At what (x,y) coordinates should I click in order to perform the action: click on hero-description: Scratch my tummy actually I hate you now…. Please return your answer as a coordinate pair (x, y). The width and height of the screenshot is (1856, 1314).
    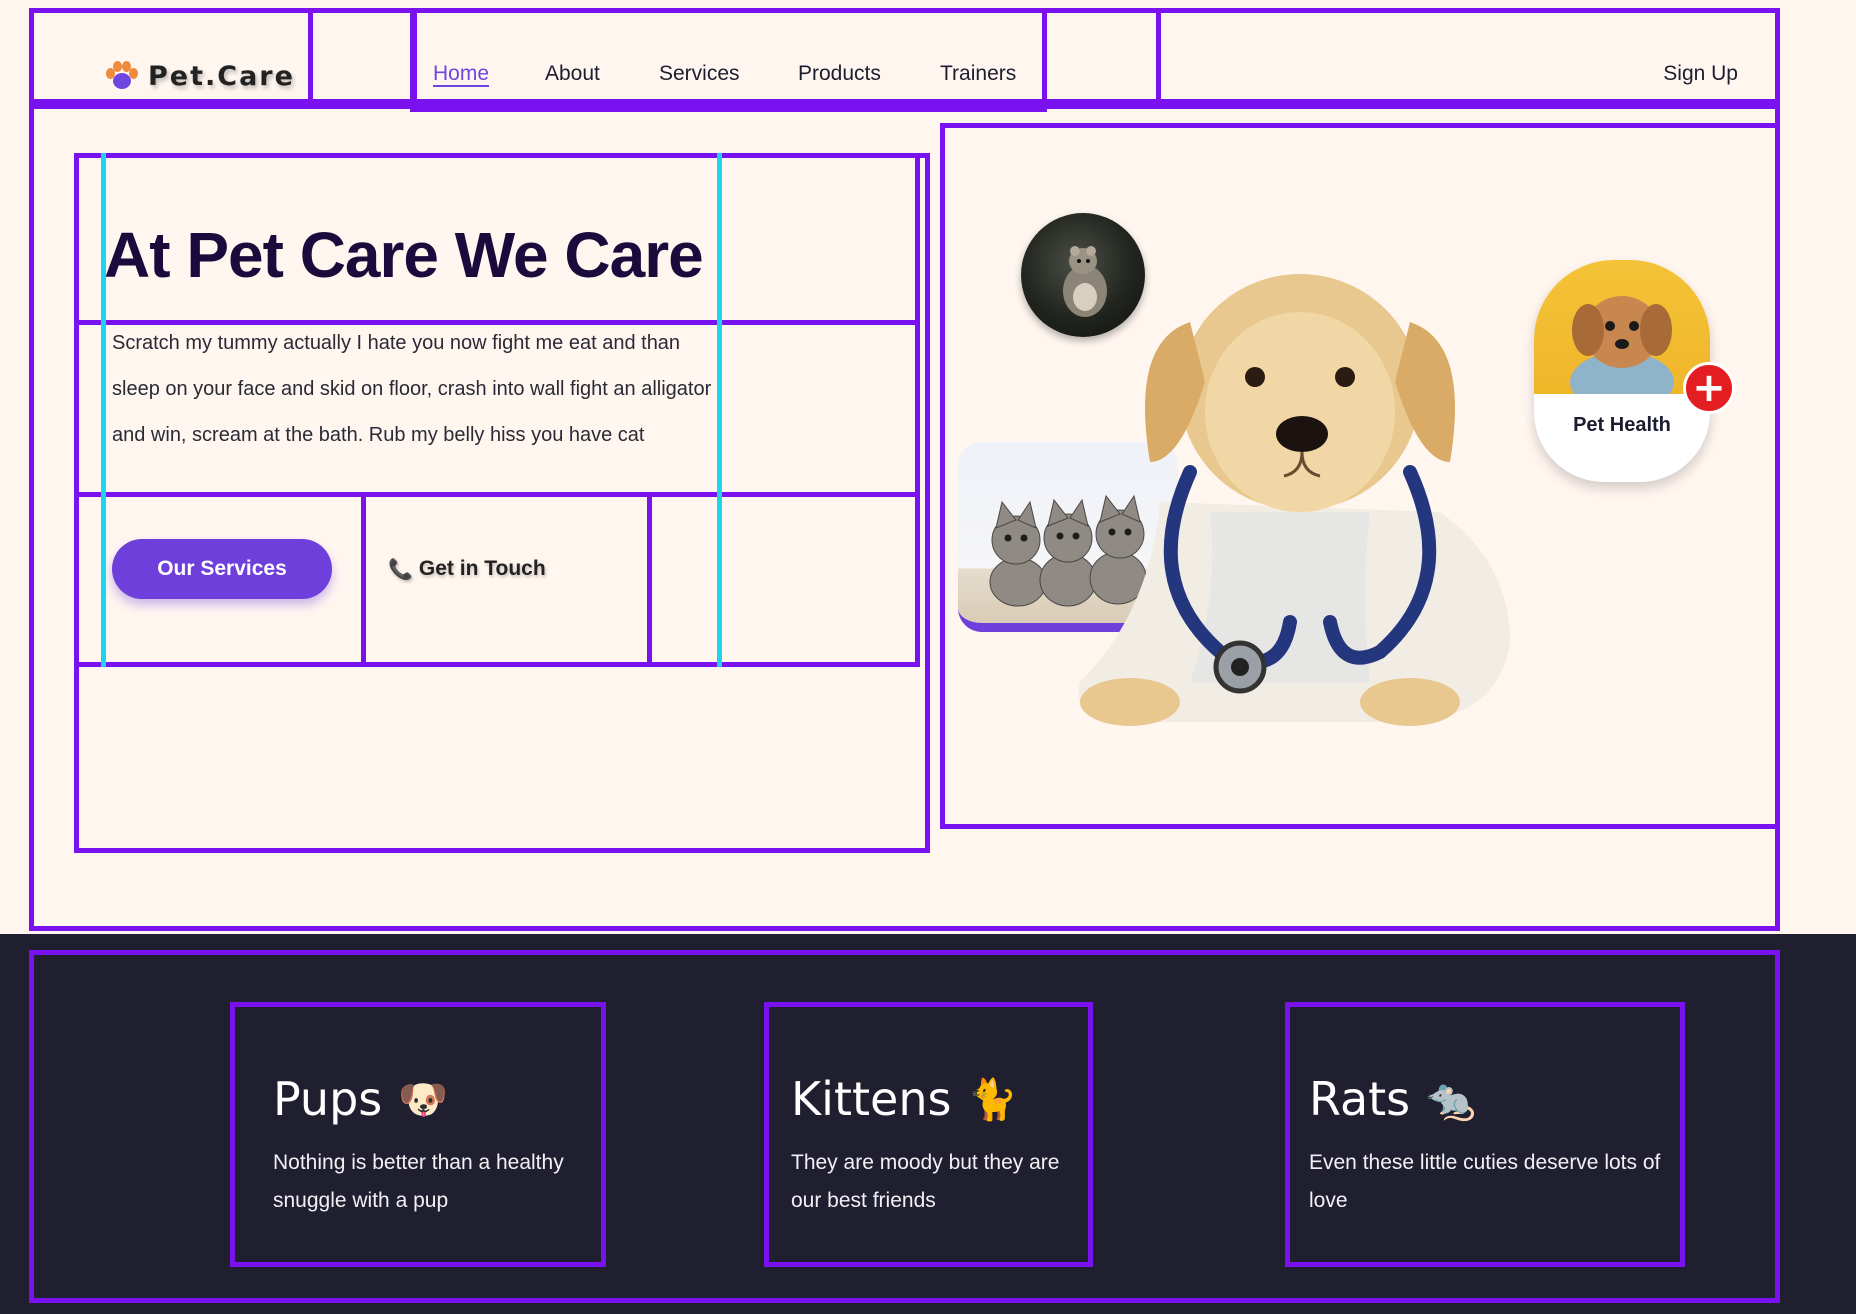
    Looking at the image, I should click on (412, 389).